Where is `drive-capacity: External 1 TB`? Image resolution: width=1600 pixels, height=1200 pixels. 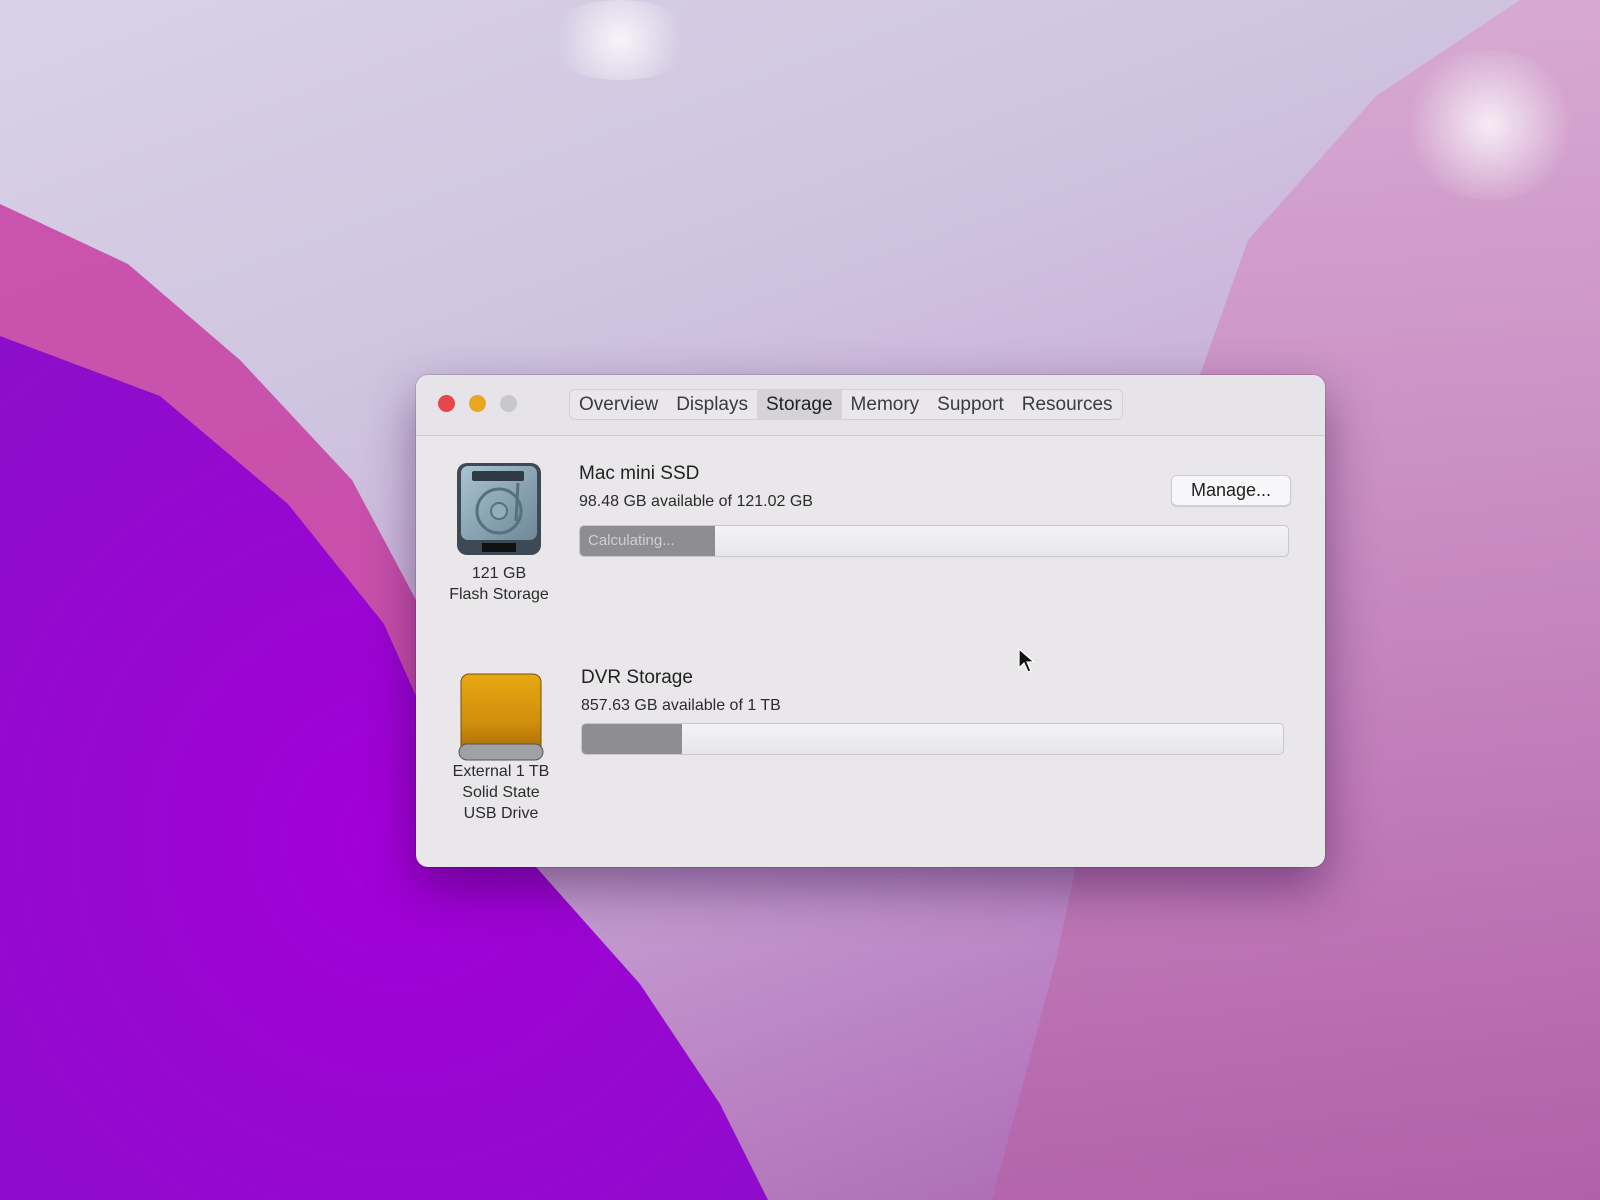
drive-capacity: External 1 TB is located at coordinates (501, 771).